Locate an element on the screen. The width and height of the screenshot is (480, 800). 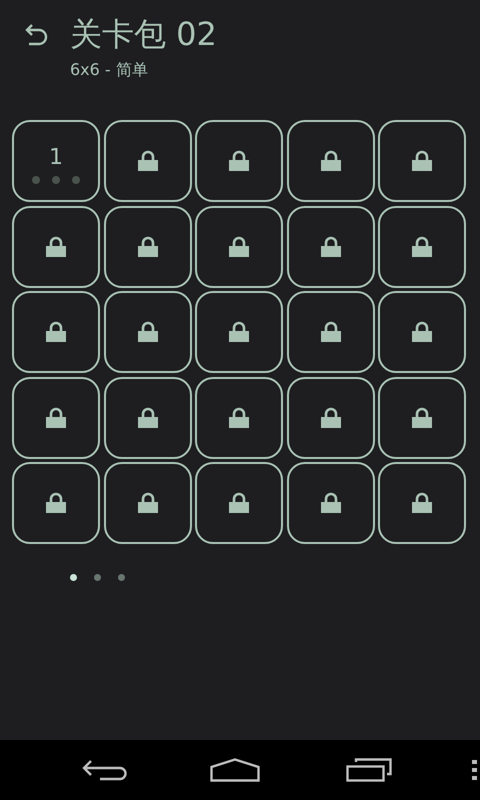
menu-button is located at coordinates (475, 770).